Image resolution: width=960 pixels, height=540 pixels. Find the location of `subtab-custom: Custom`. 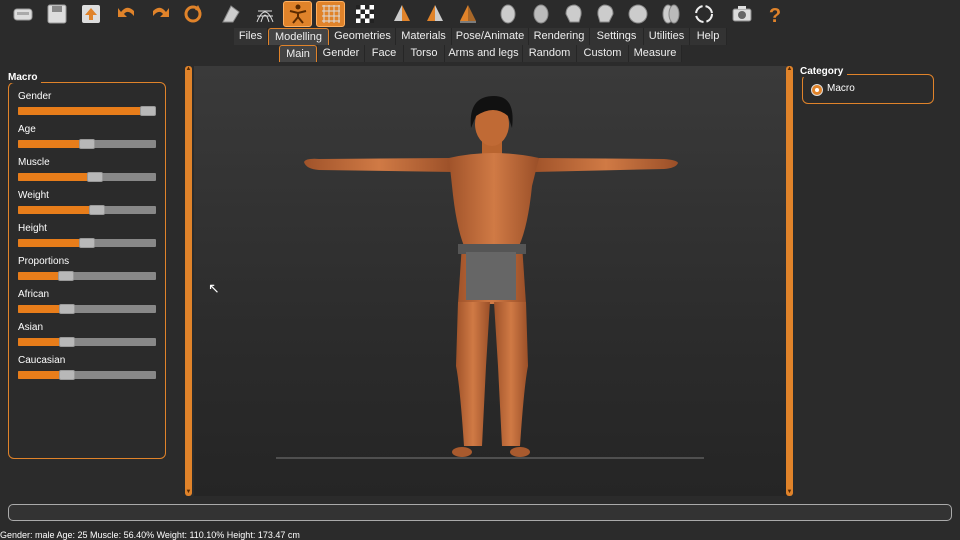

subtab-custom: Custom is located at coordinates (603, 53).